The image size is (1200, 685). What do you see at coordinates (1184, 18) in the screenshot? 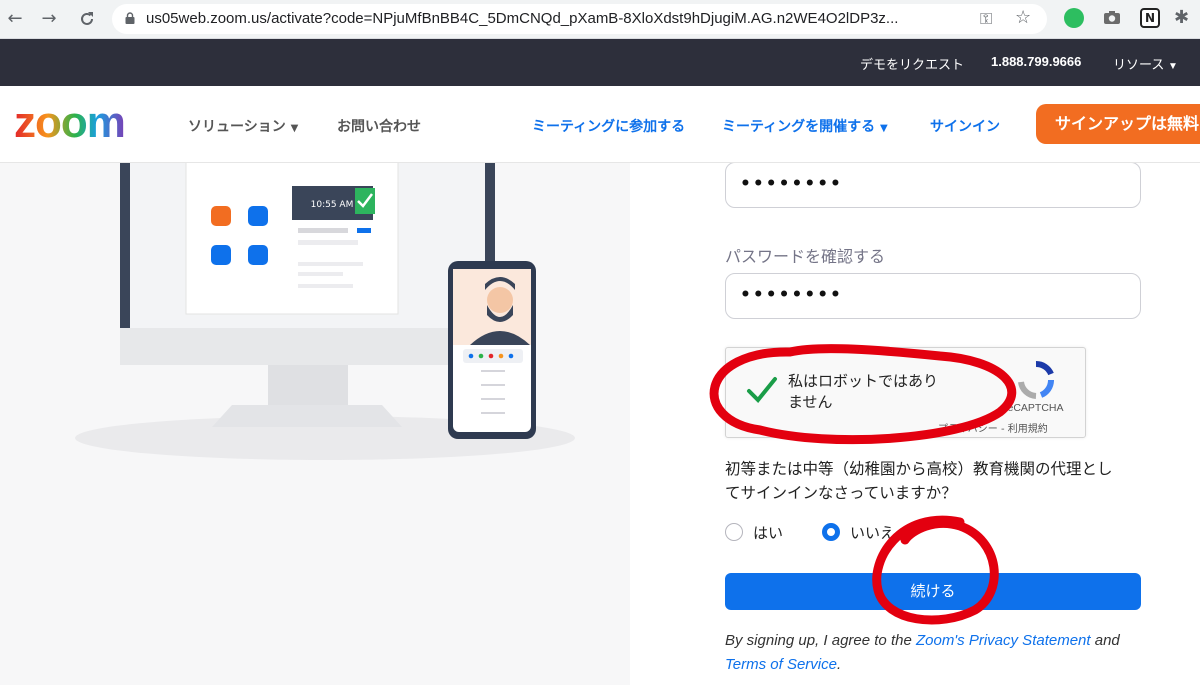
I see `extensions-icon: ✱` at bounding box center [1184, 18].